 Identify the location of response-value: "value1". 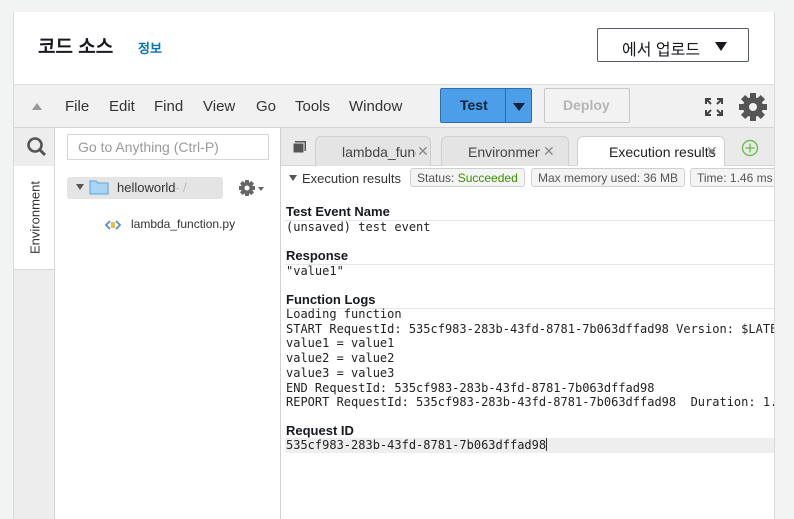
(315, 271).